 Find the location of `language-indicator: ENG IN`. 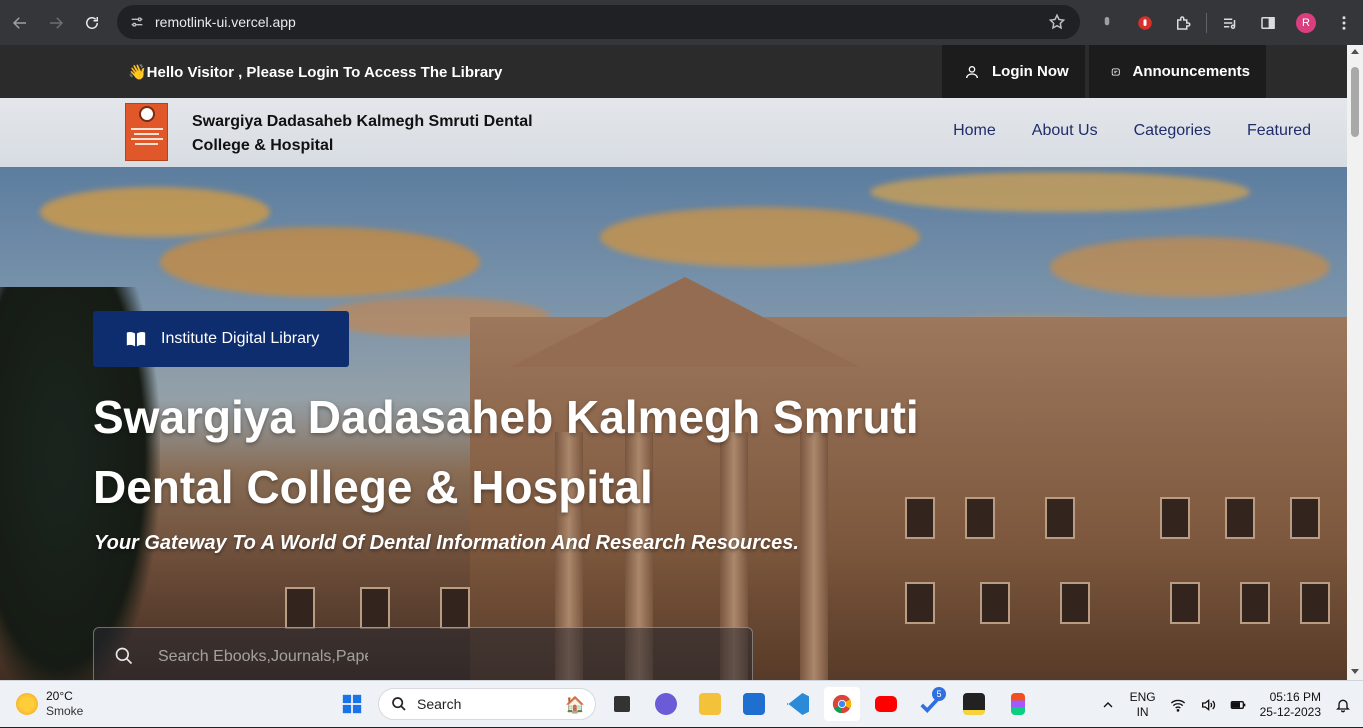

language-indicator: ENG IN is located at coordinates (1143, 705).